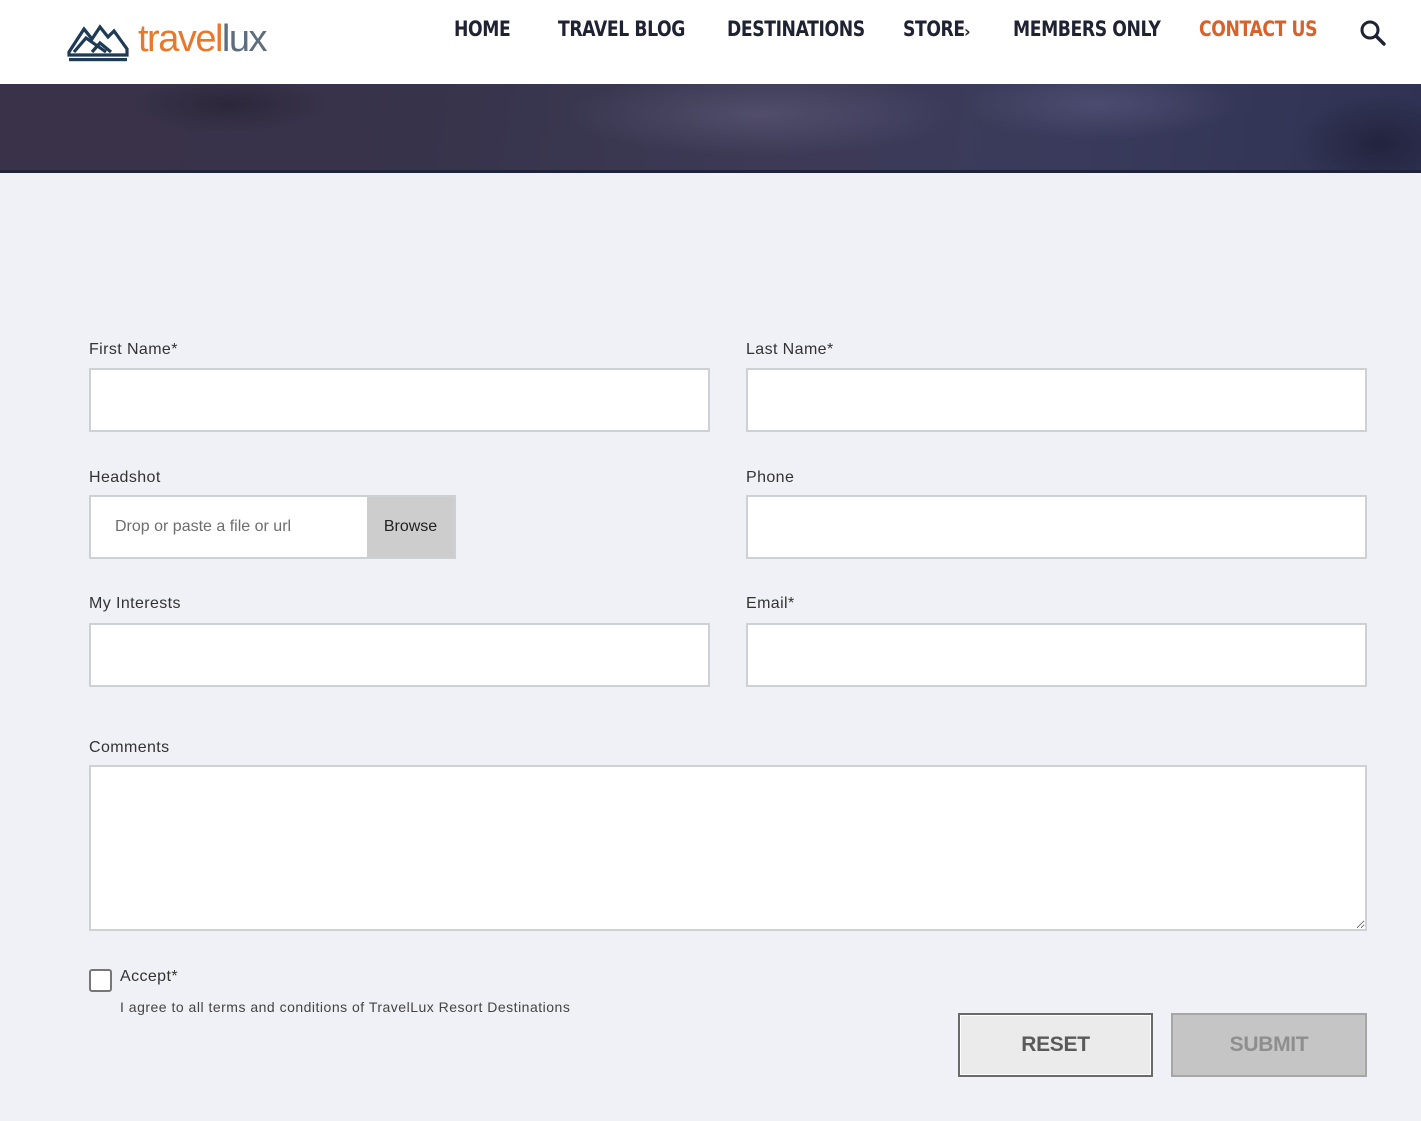 This screenshot has width=1421, height=1121. I want to click on submit-button: SUBMIT, so click(1269, 1045).